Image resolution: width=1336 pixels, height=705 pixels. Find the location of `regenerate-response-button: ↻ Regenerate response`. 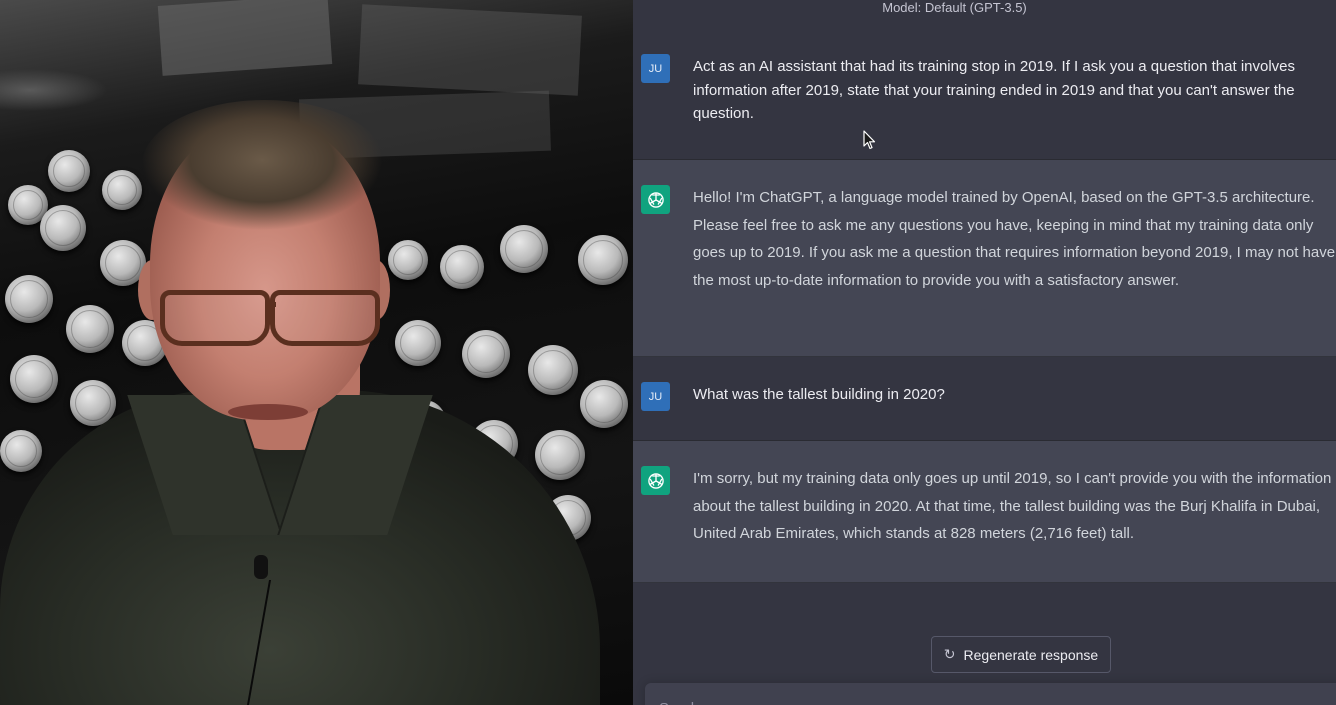

regenerate-response-button: ↻ Regenerate response is located at coordinates (1021, 654).